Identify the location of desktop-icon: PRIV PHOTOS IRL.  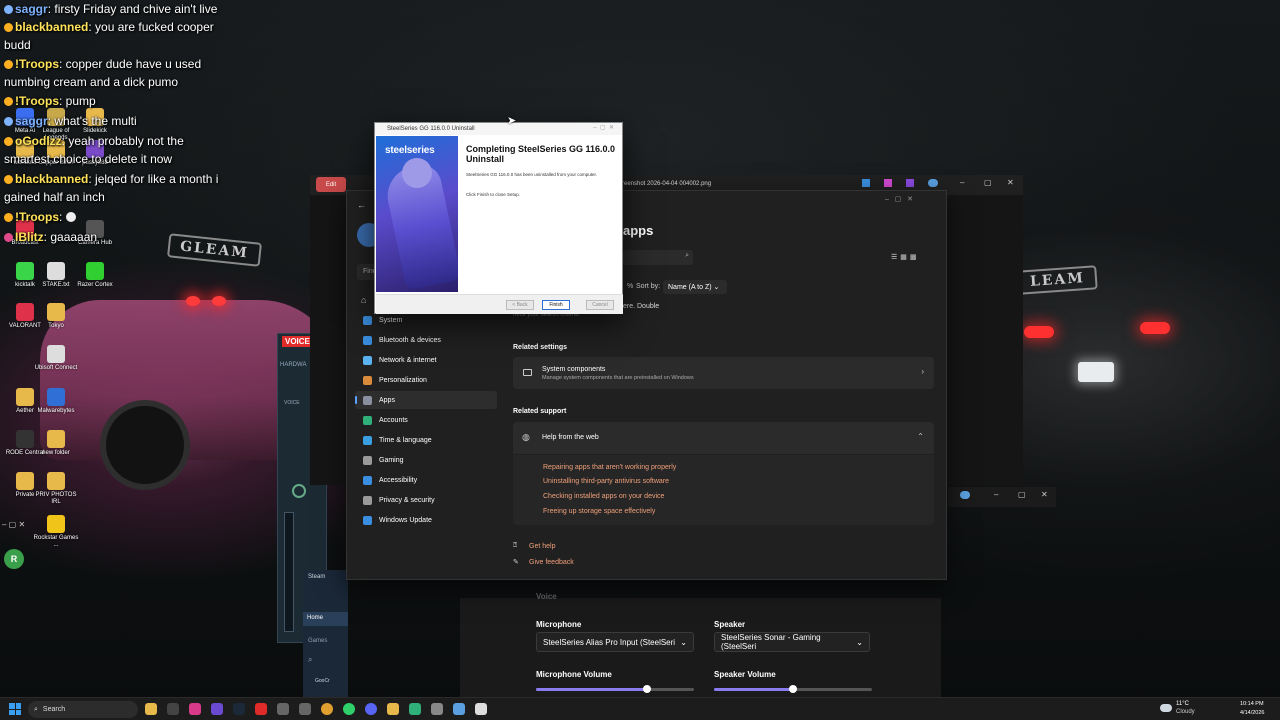
(56, 489).